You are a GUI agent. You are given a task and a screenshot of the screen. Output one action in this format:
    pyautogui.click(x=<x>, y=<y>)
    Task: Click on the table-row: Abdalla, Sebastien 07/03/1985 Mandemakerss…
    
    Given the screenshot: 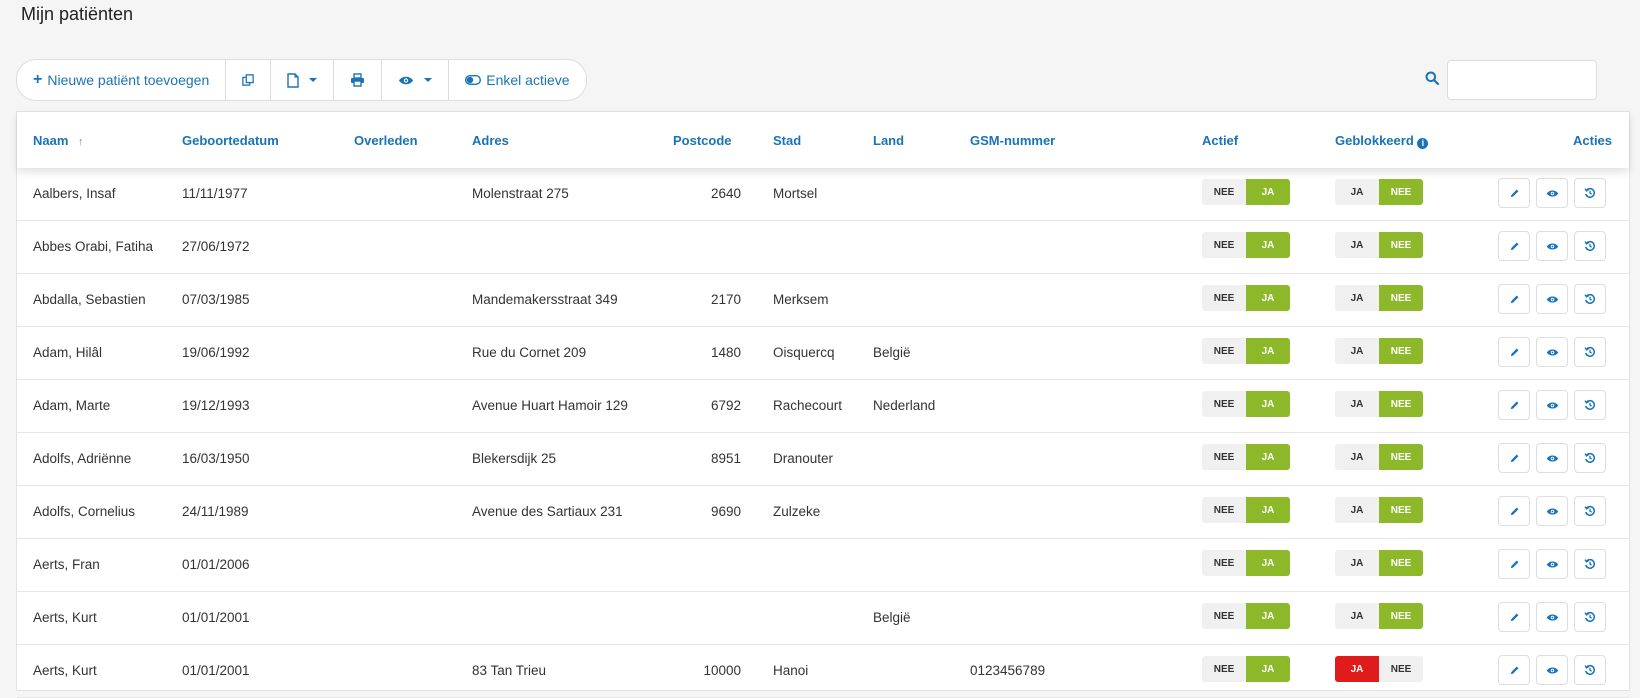 What is the action you would take?
    pyautogui.click(x=823, y=300)
    